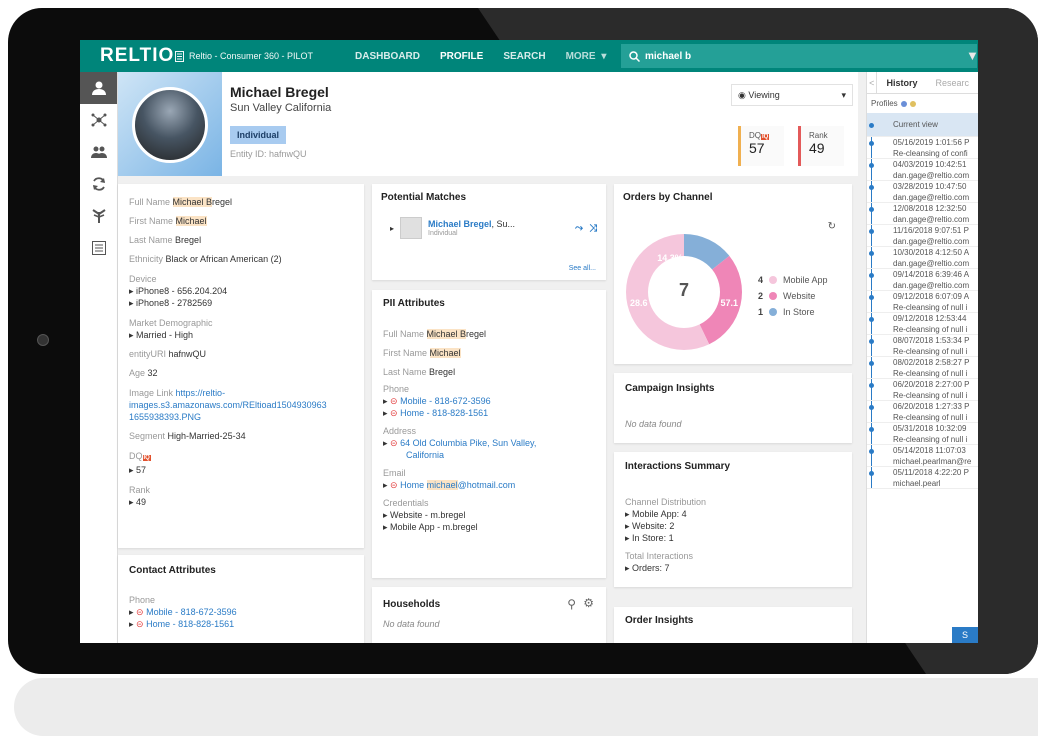  I want to click on history-current: Current view, so click(922, 125).